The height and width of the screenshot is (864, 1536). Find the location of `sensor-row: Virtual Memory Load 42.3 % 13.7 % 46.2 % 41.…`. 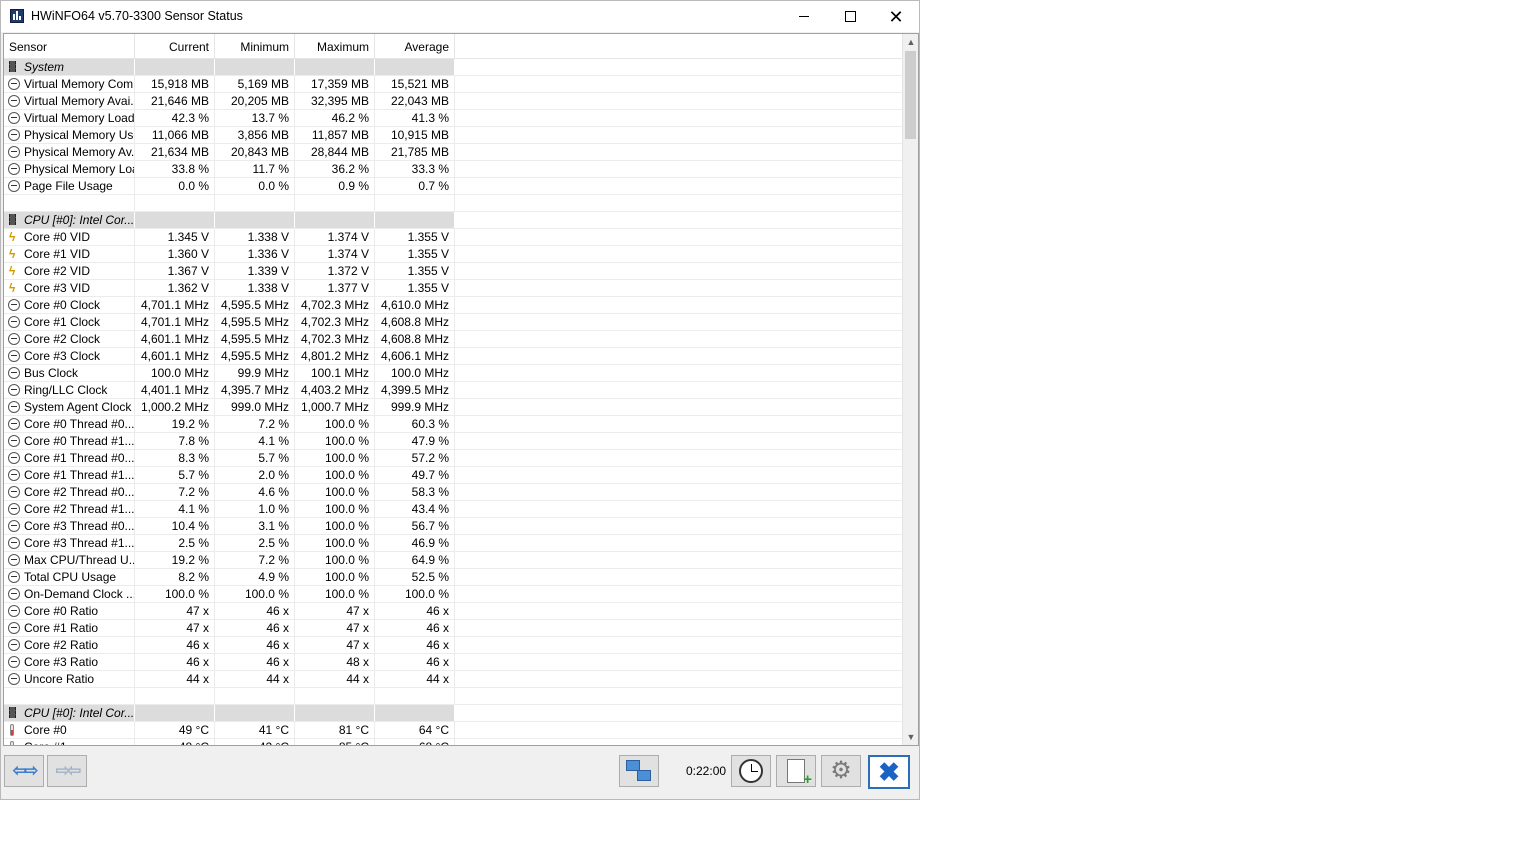

sensor-row: Virtual Memory Load 42.3 % 13.7 % 46.2 % 41.… is located at coordinates (453, 118).